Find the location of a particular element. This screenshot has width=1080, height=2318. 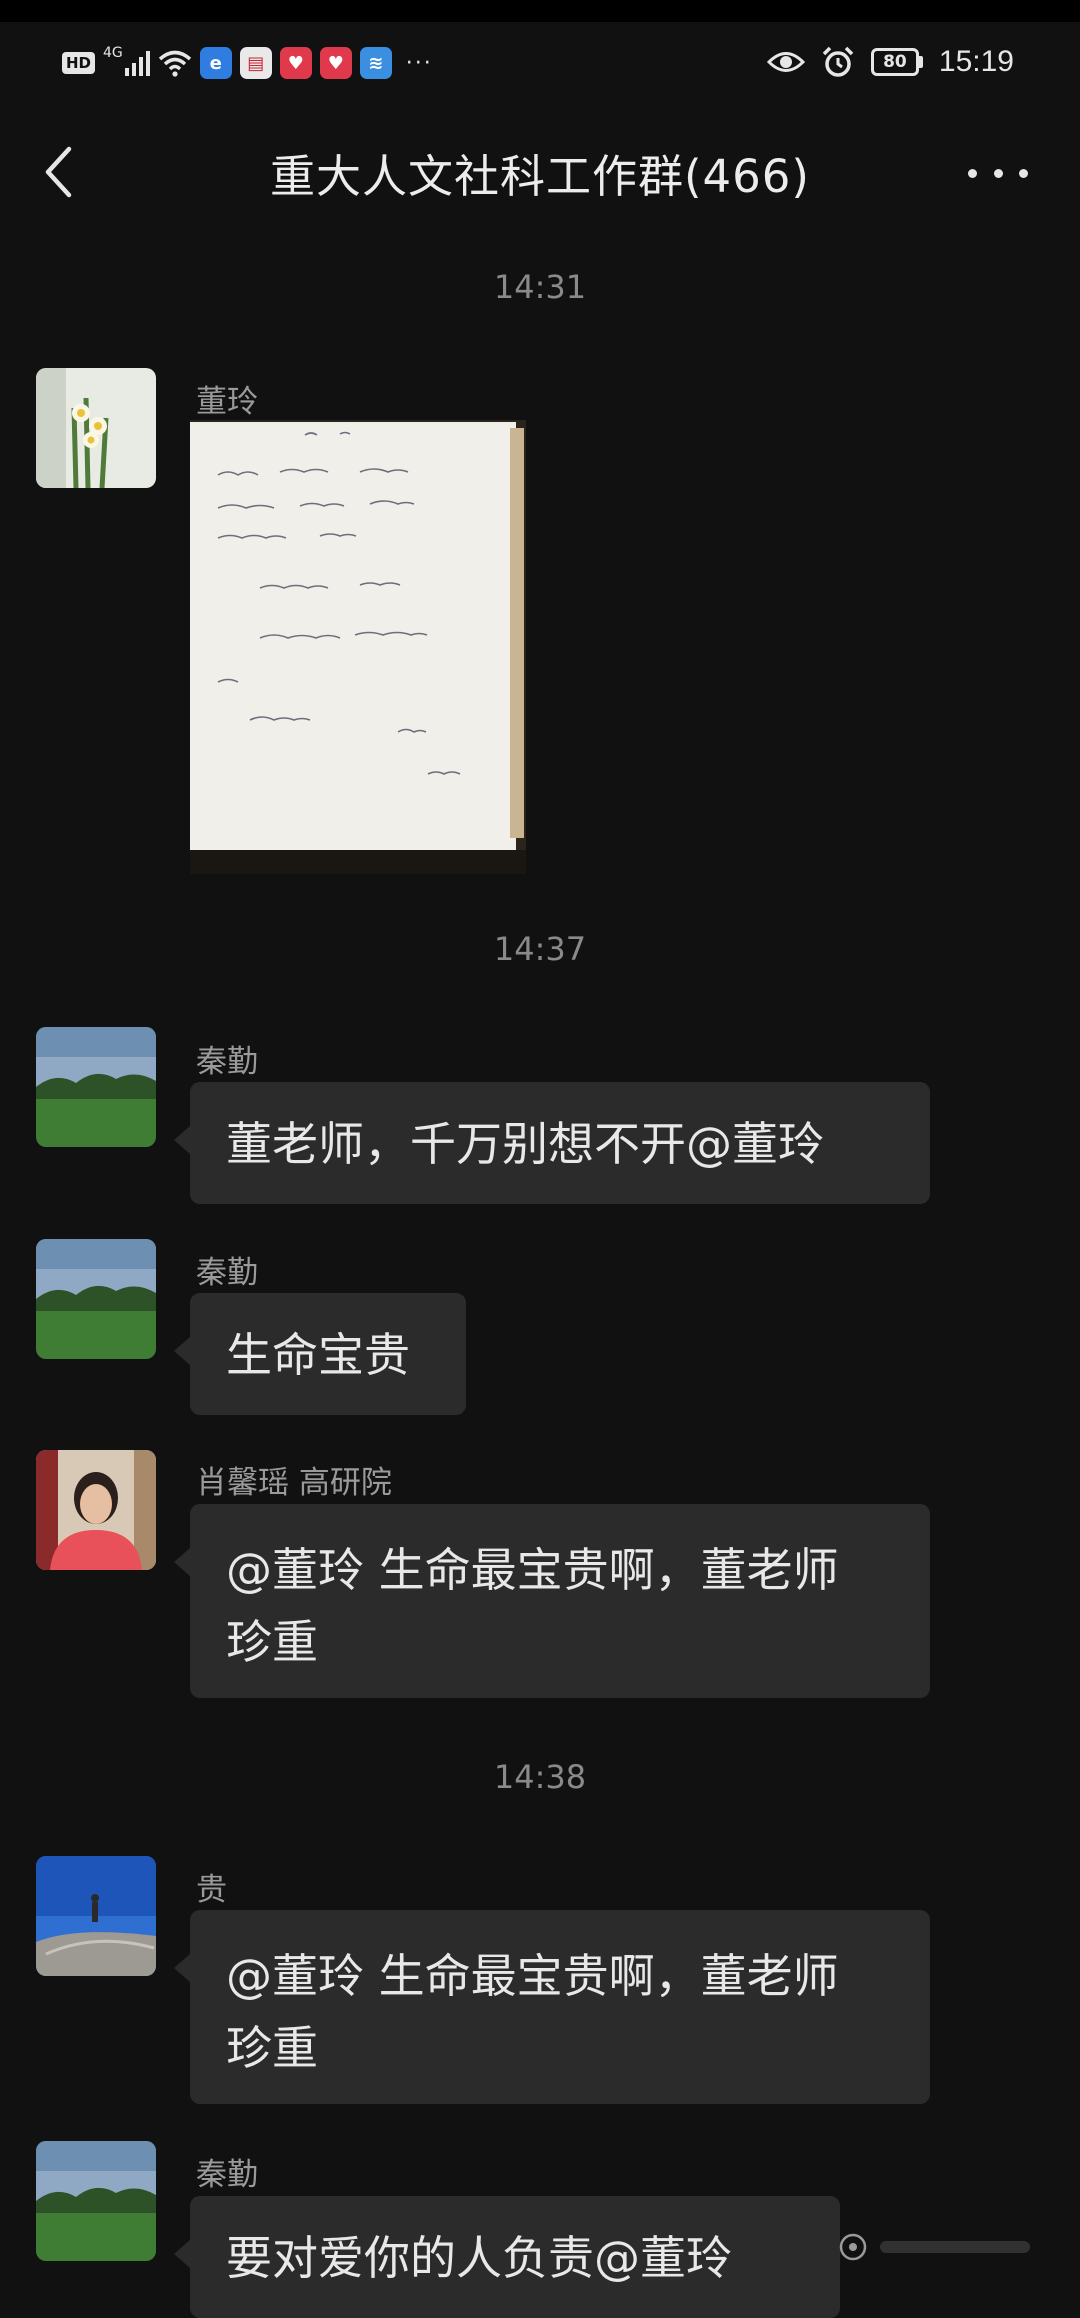

top-strip is located at coordinates (540, 11).